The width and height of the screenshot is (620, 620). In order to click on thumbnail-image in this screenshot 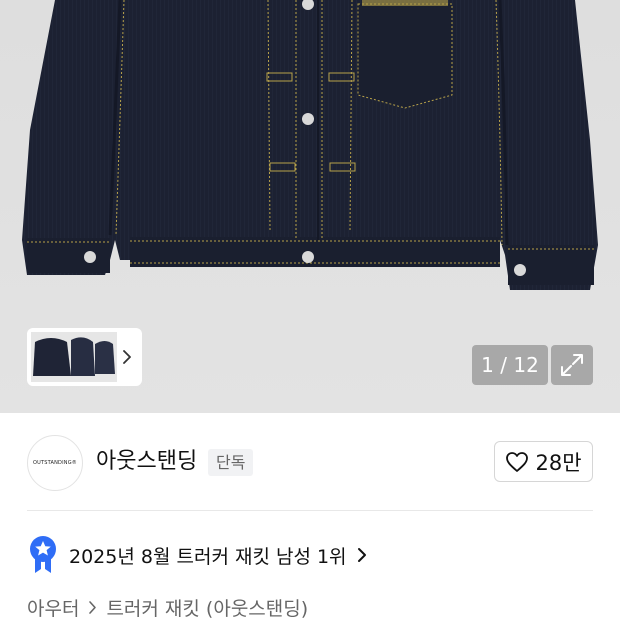, I will do `click(74, 357)`.